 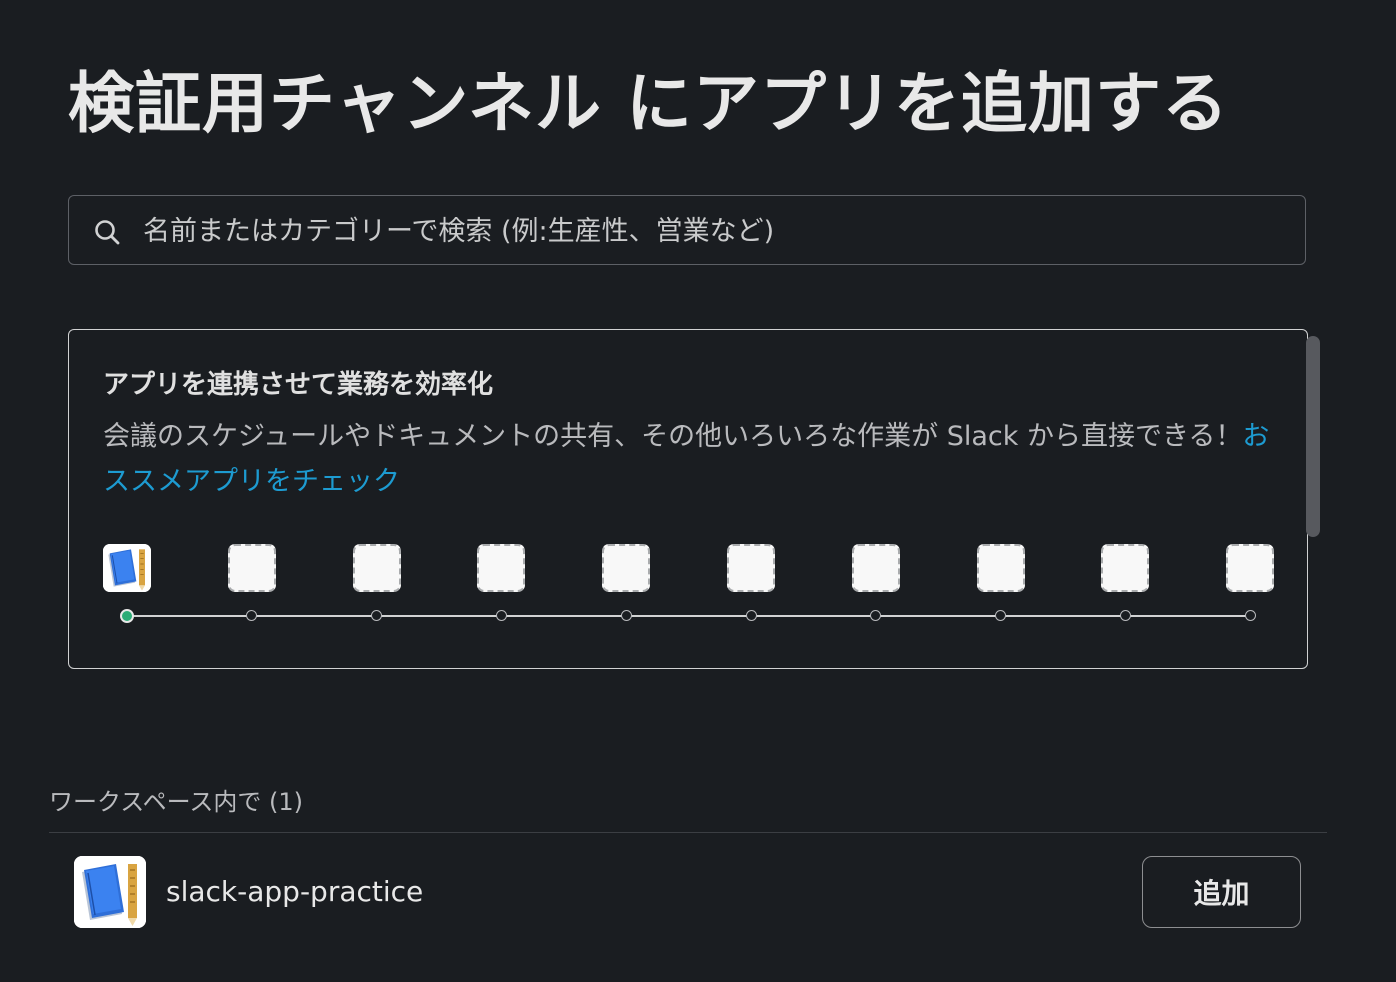 What do you see at coordinates (127, 568) in the screenshot?
I see `app-slot-filled` at bounding box center [127, 568].